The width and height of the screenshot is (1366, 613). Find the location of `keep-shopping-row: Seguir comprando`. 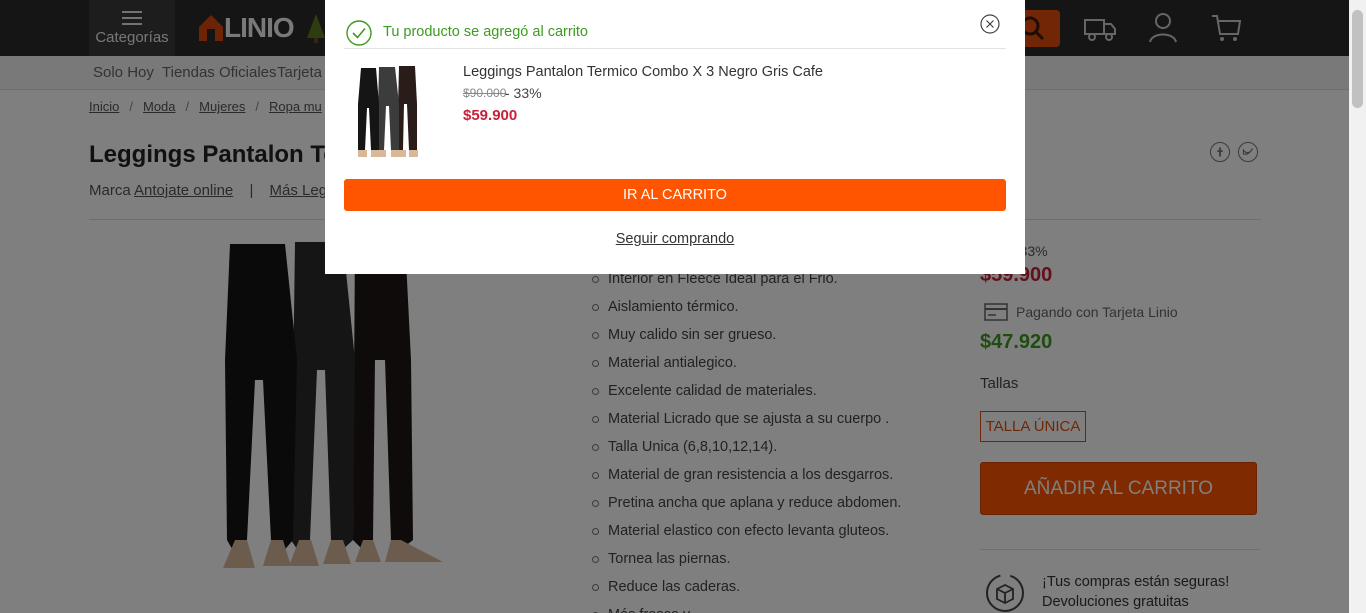

keep-shopping-row: Seguir comprando is located at coordinates (675, 239).